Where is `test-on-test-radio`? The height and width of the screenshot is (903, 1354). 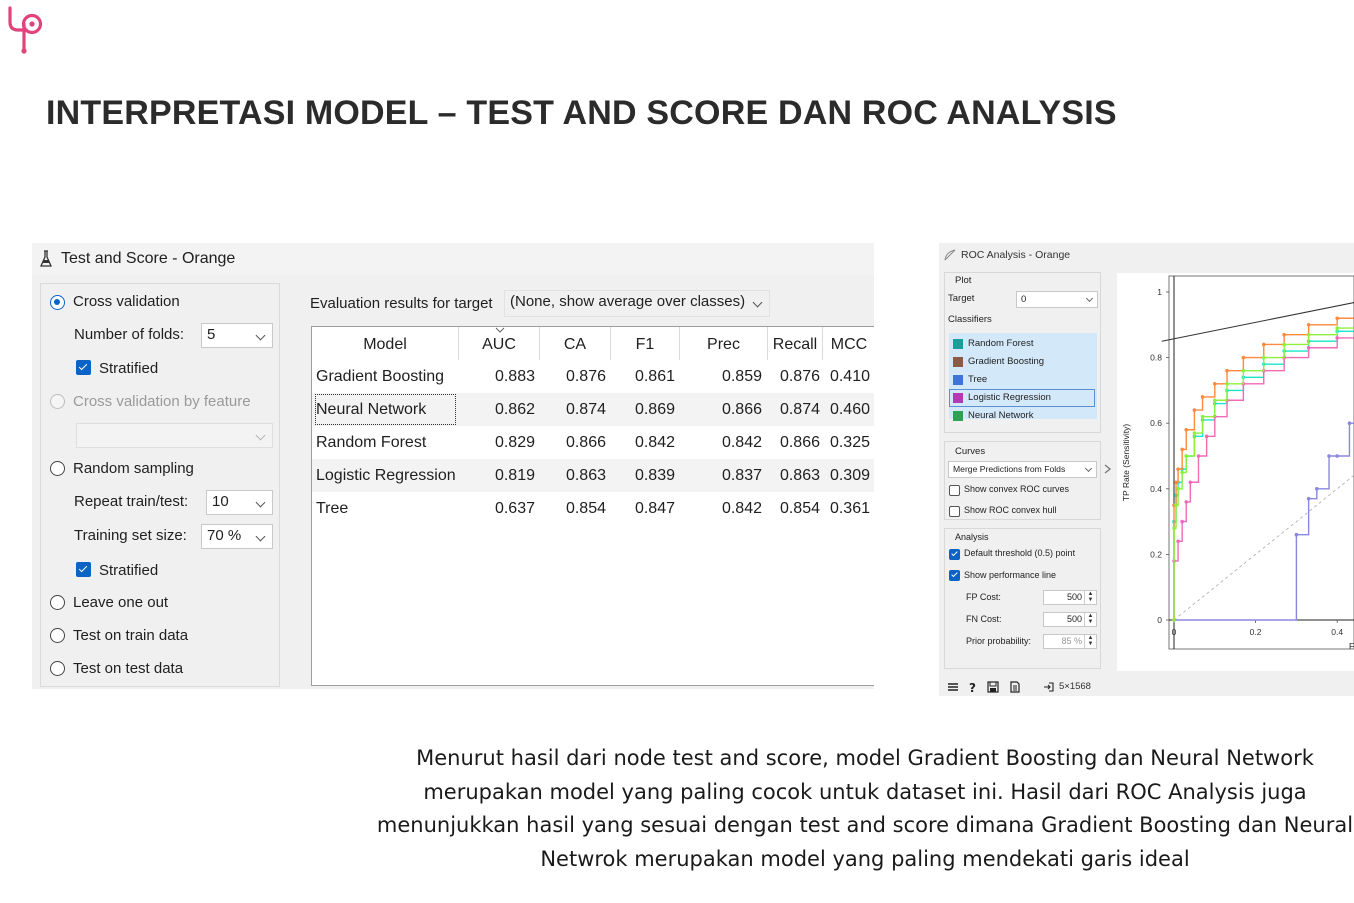
test-on-test-radio is located at coordinates (57, 668).